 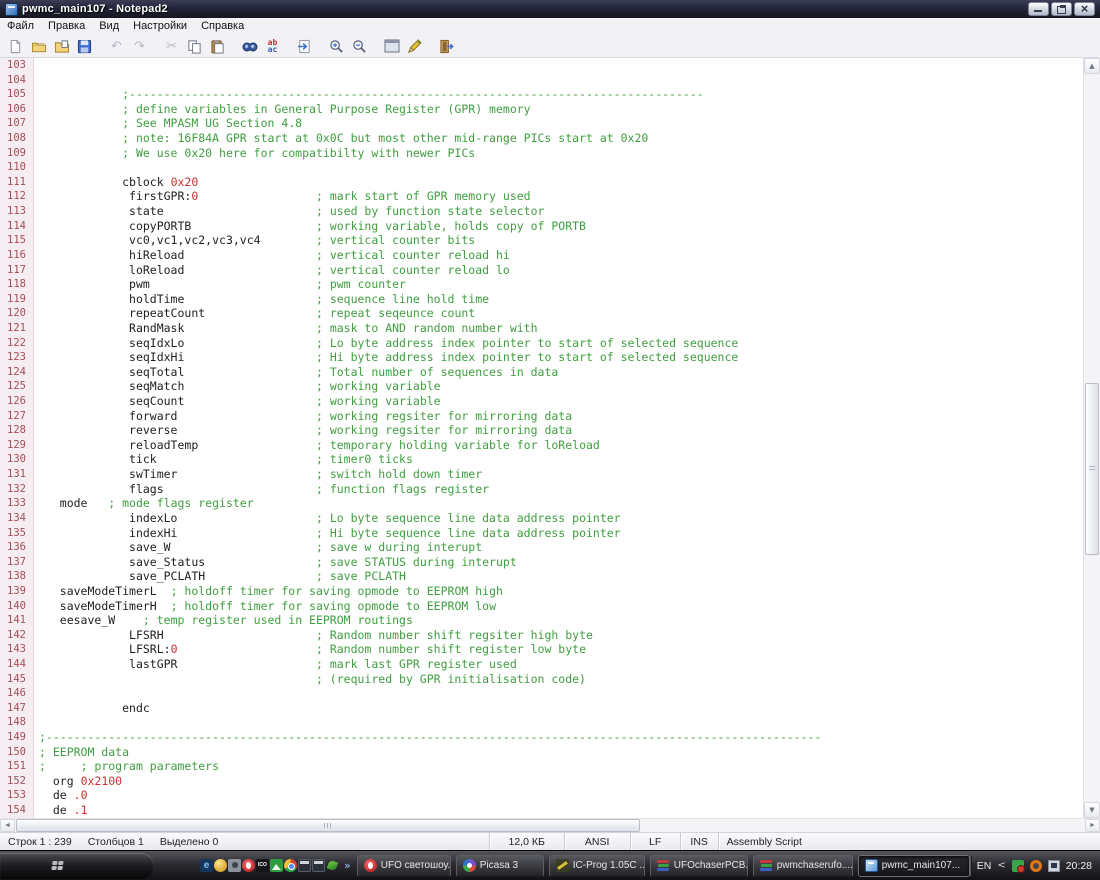 I want to click on status-file-size: 12,0 КБ, so click(x=526, y=841).